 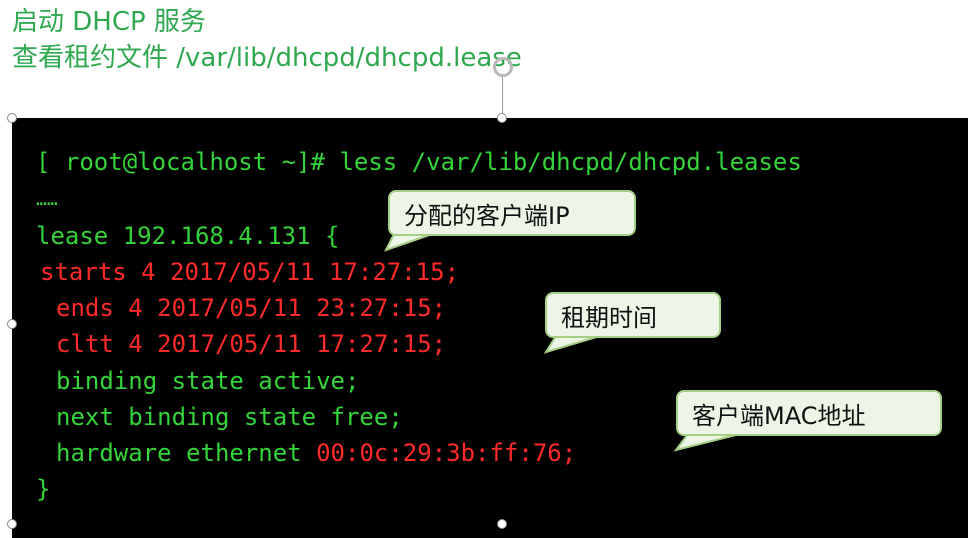 What do you see at coordinates (43, 489) in the screenshot?
I see `close-brace-line: }` at bounding box center [43, 489].